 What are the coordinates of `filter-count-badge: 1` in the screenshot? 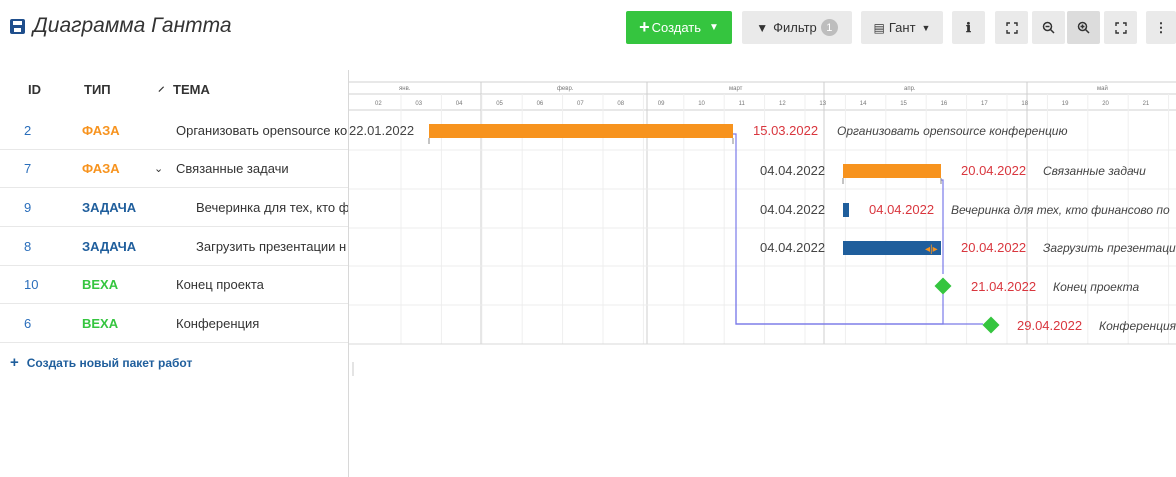 It's located at (829, 27).